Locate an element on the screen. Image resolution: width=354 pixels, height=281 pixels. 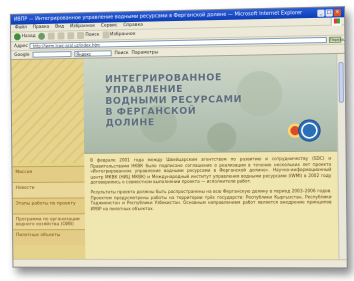
back-button: Назад is located at coordinates (25, 36).